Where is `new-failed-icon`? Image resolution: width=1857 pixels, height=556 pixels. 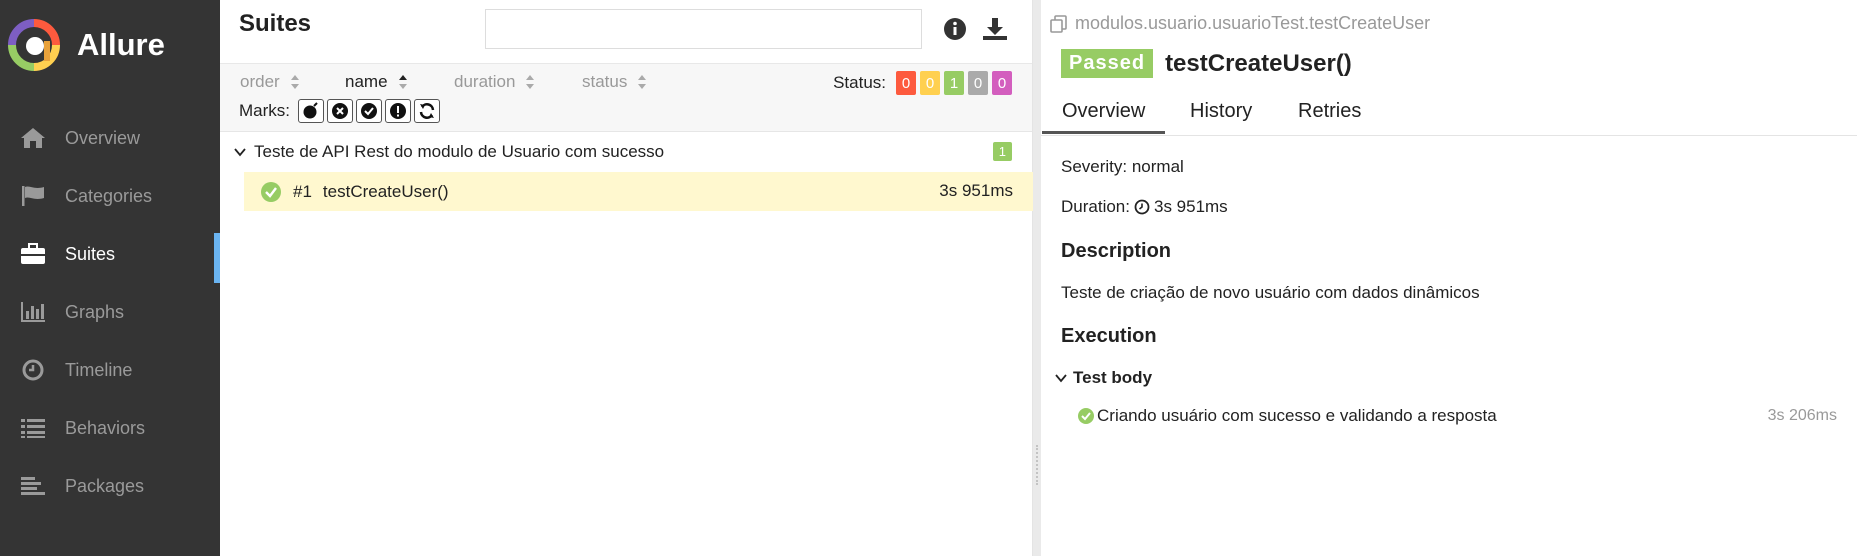 new-failed-icon is located at coordinates (340, 111).